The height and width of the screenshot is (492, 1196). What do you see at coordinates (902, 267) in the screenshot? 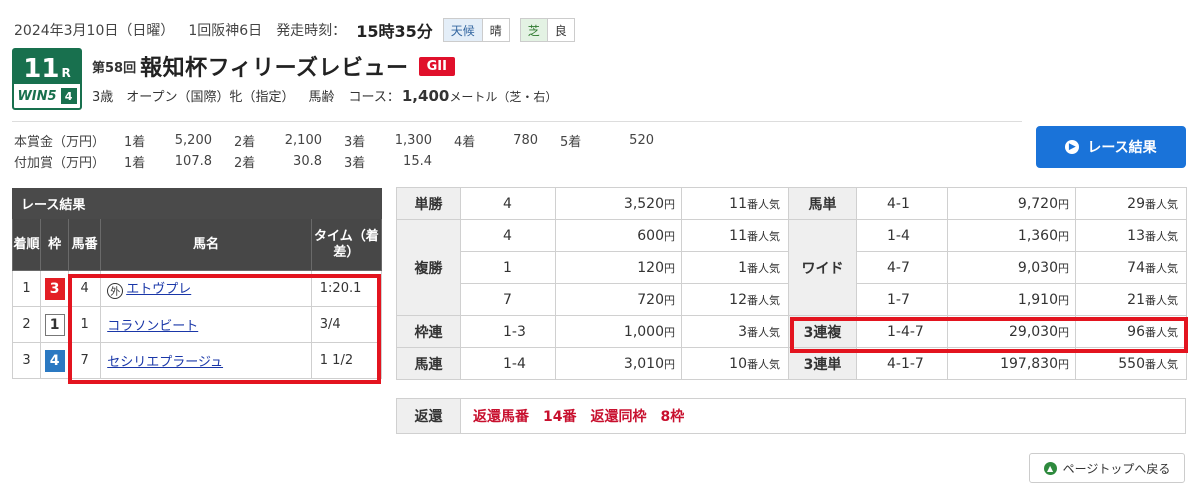
I see `bet-combo: 4-7` at bounding box center [902, 267].